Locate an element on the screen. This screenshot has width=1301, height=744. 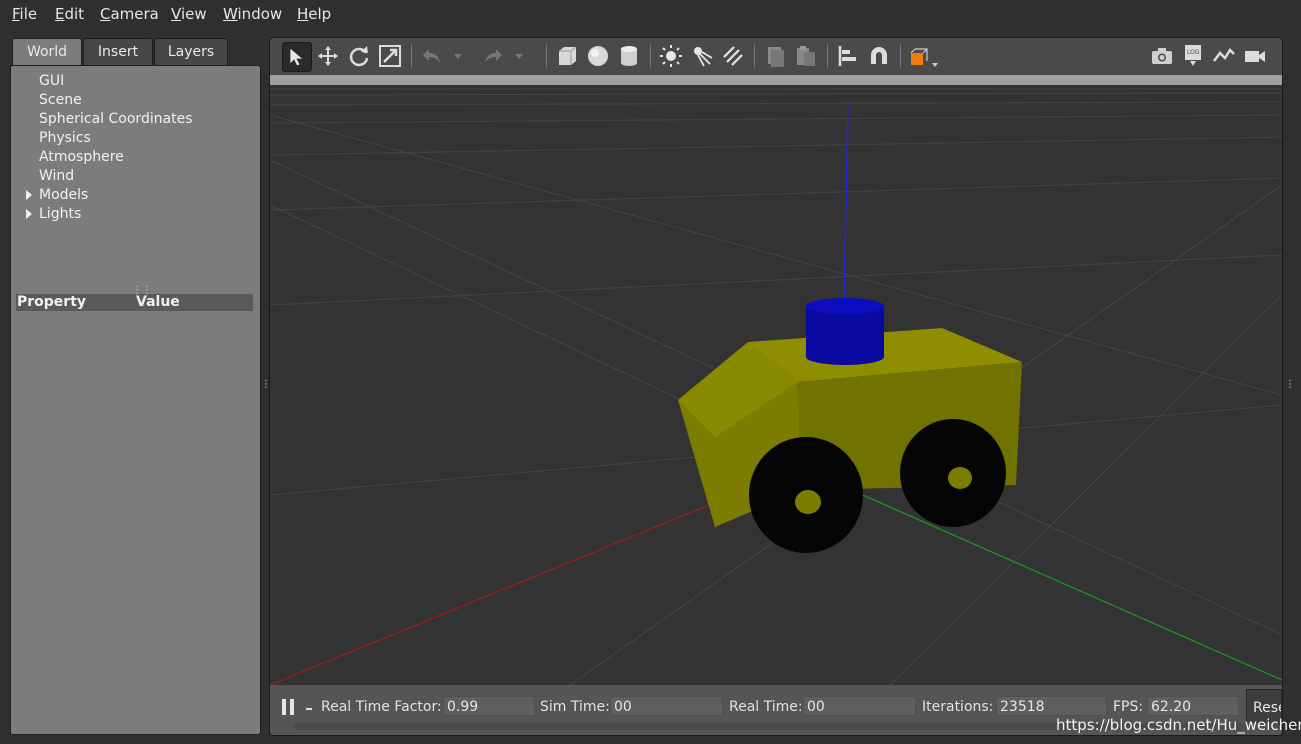
rotate-icon is located at coordinates (359, 56).